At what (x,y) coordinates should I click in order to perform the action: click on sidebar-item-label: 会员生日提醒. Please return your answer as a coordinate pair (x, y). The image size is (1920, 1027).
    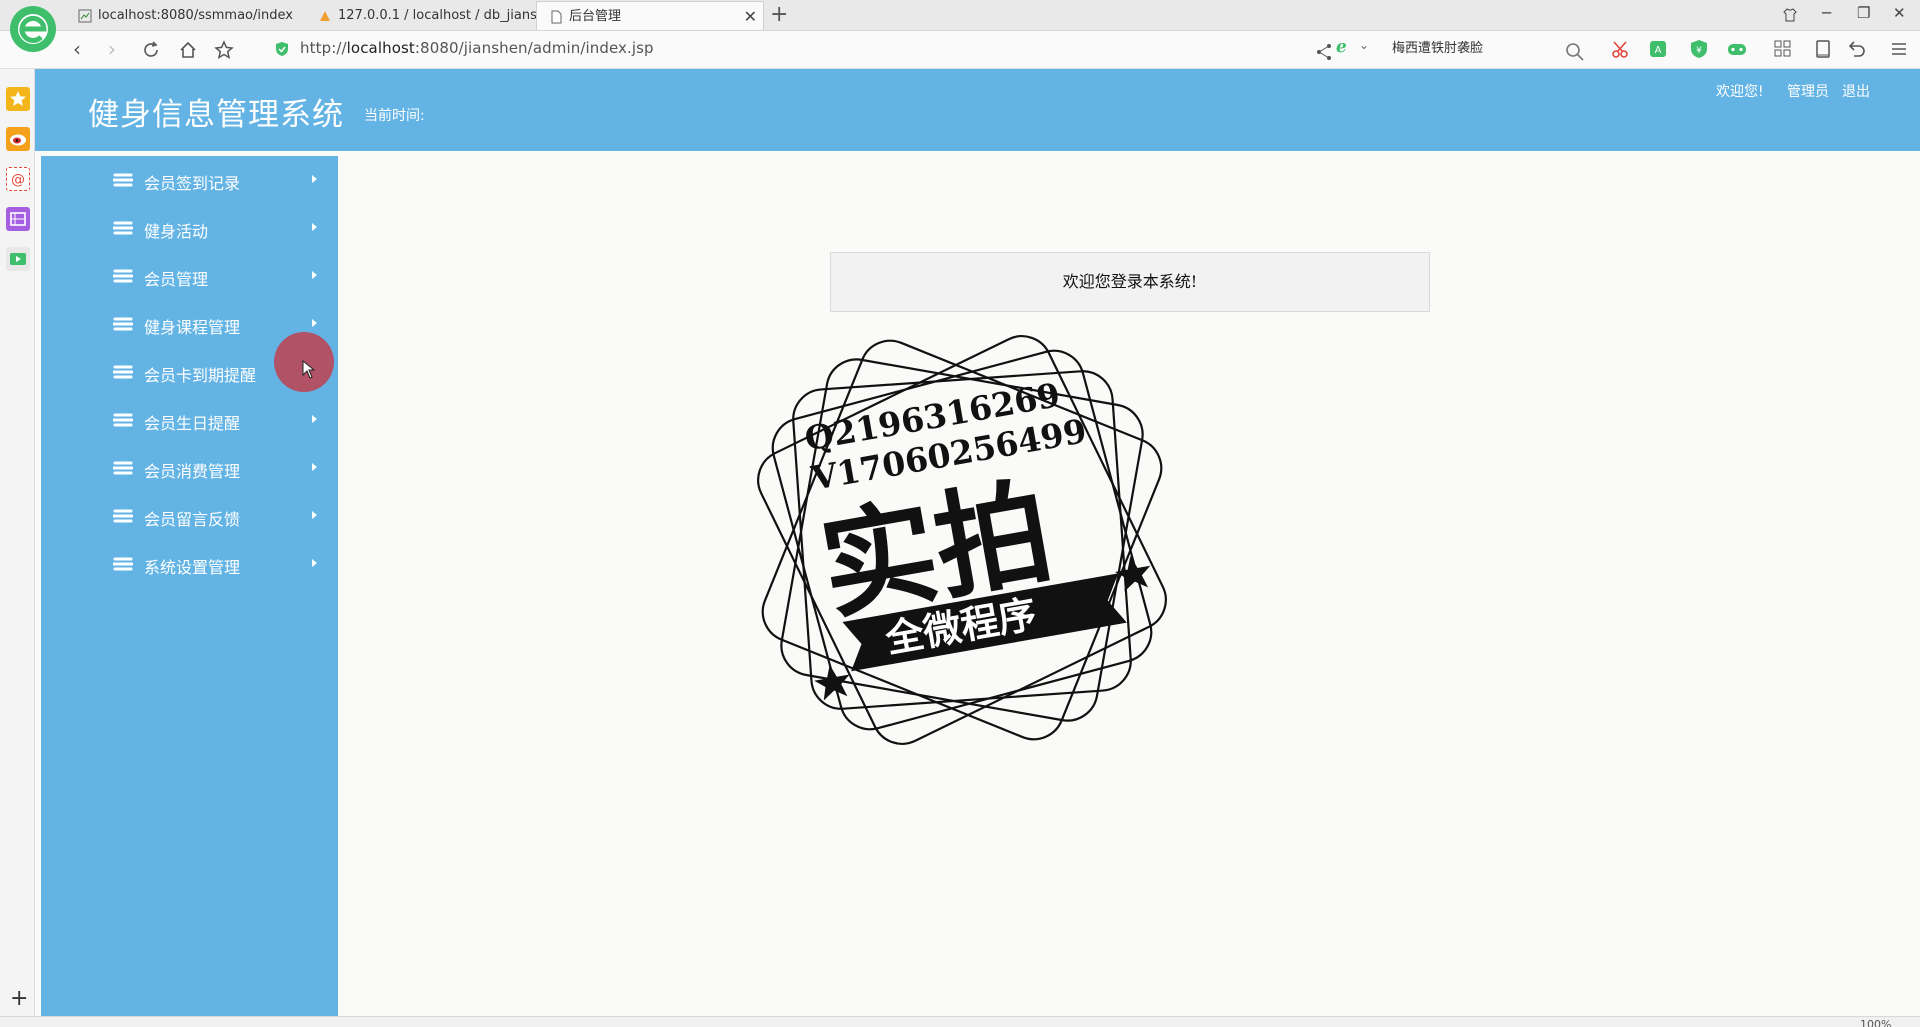
    Looking at the image, I should click on (192, 423).